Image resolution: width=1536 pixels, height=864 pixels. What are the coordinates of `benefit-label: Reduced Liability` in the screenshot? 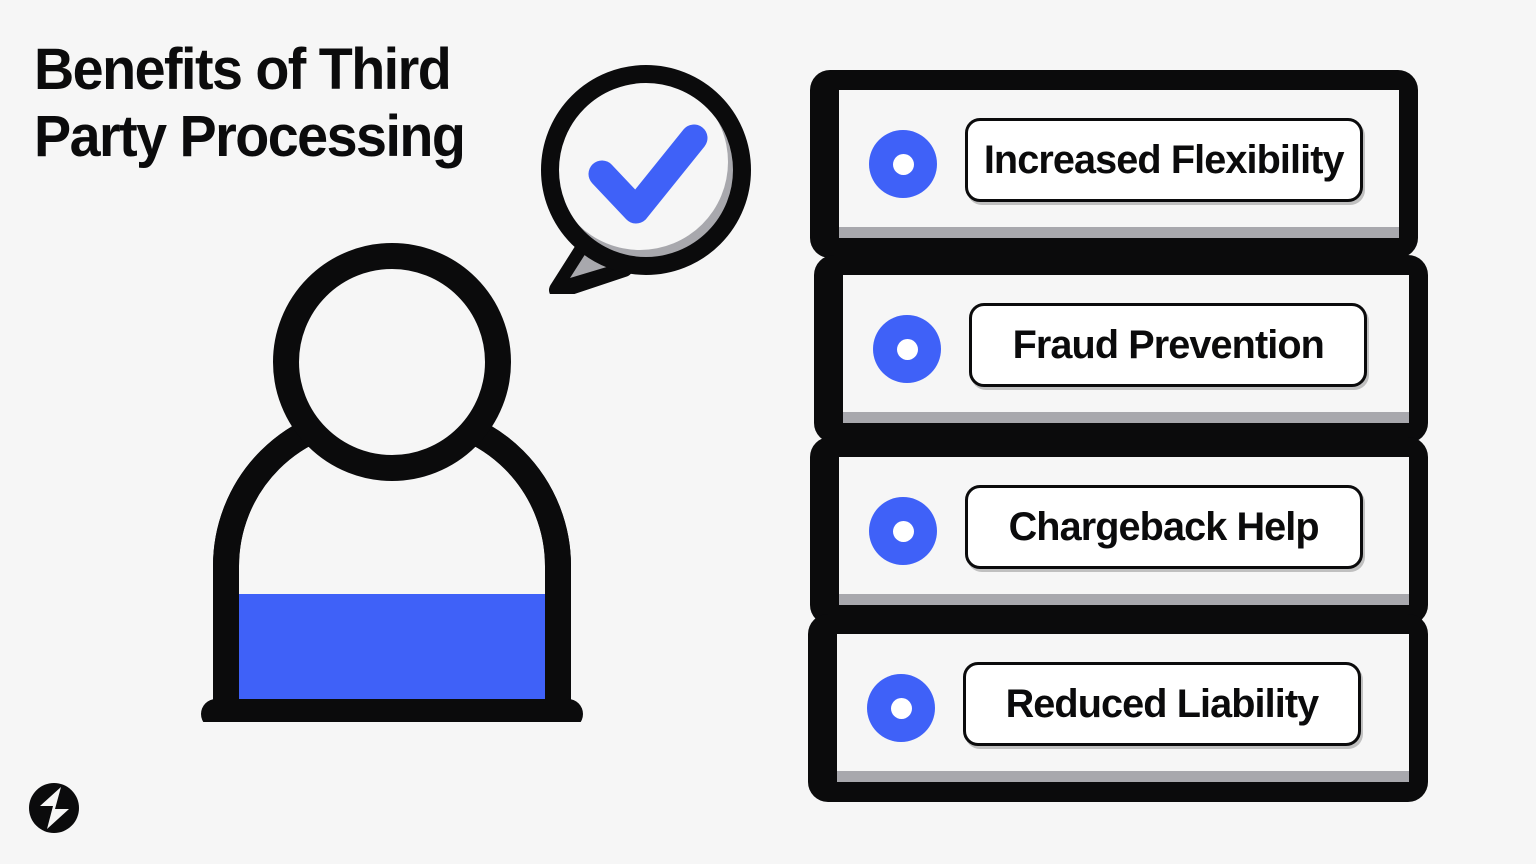 It's located at (1162, 703).